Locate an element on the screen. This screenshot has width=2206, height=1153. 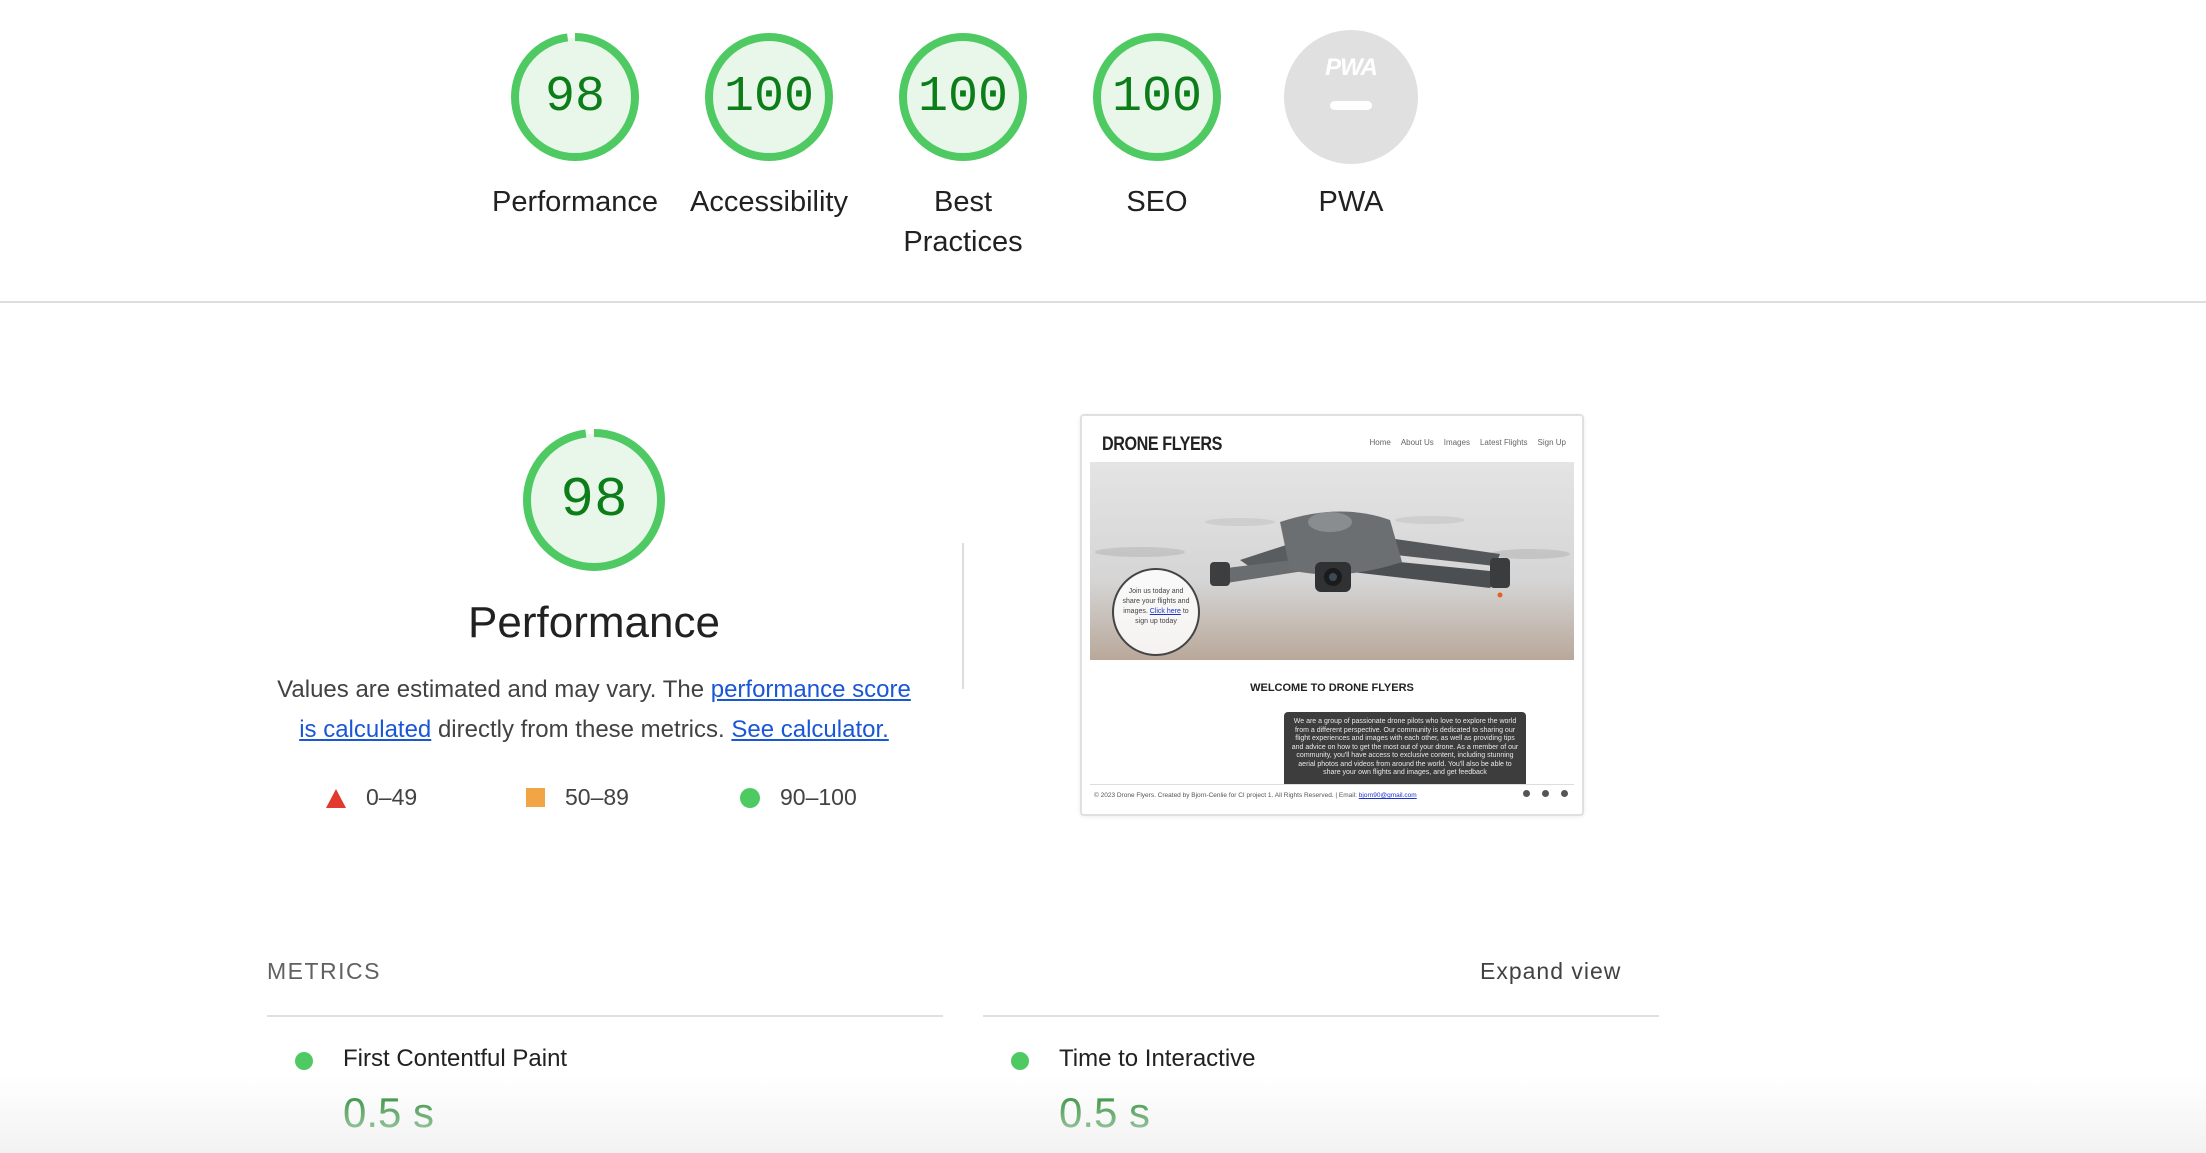
section-divider is located at coordinates (1103, 302).